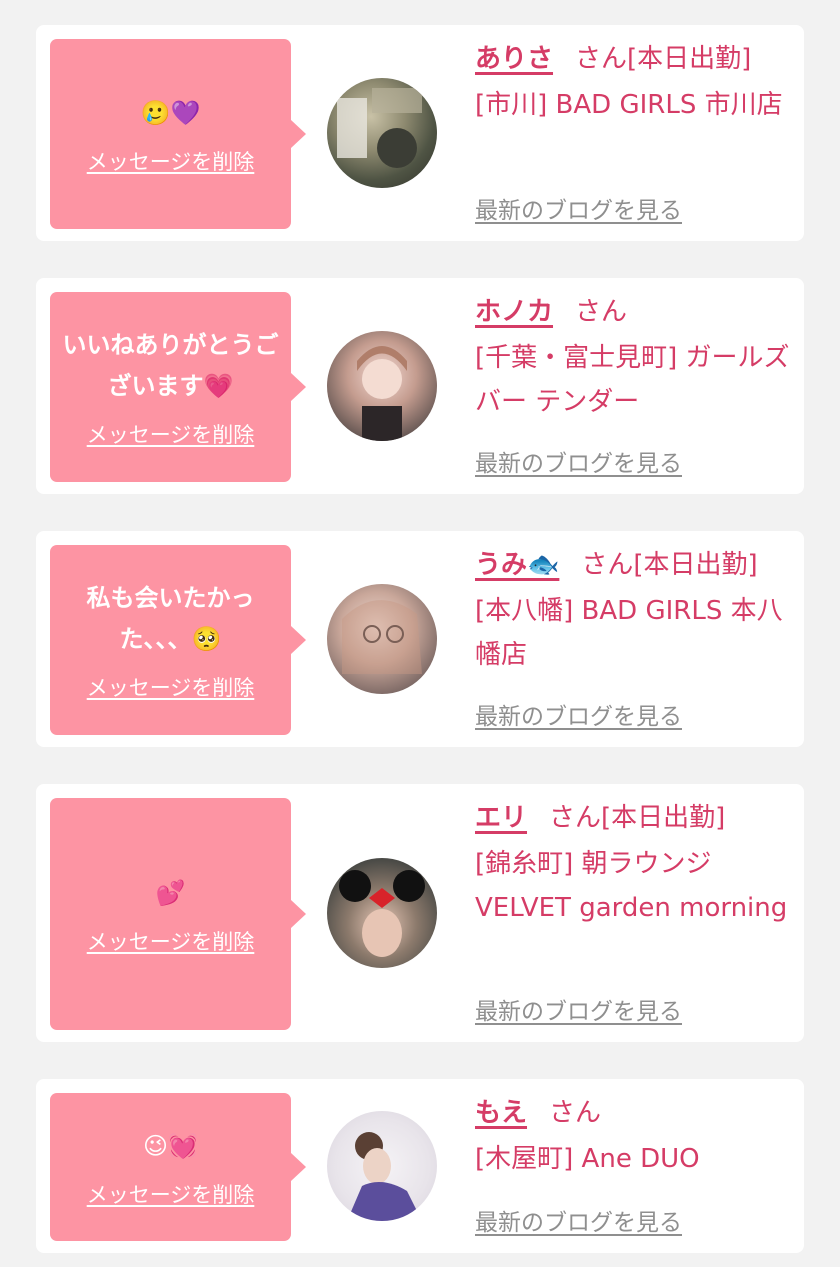 The height and width of the screenshot is (1267, 840). Describe the element at coordinates (501, 818) in the screenshot. I see `cast-name-link: エリ` at that location.